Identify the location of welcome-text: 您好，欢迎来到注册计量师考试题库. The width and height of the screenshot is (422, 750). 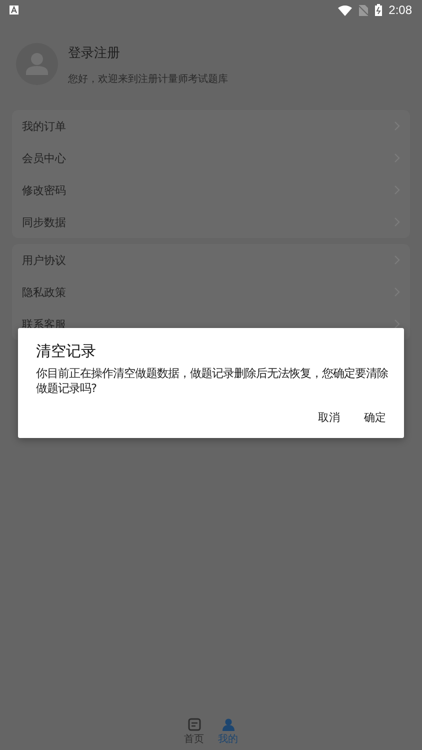
(148, 79).